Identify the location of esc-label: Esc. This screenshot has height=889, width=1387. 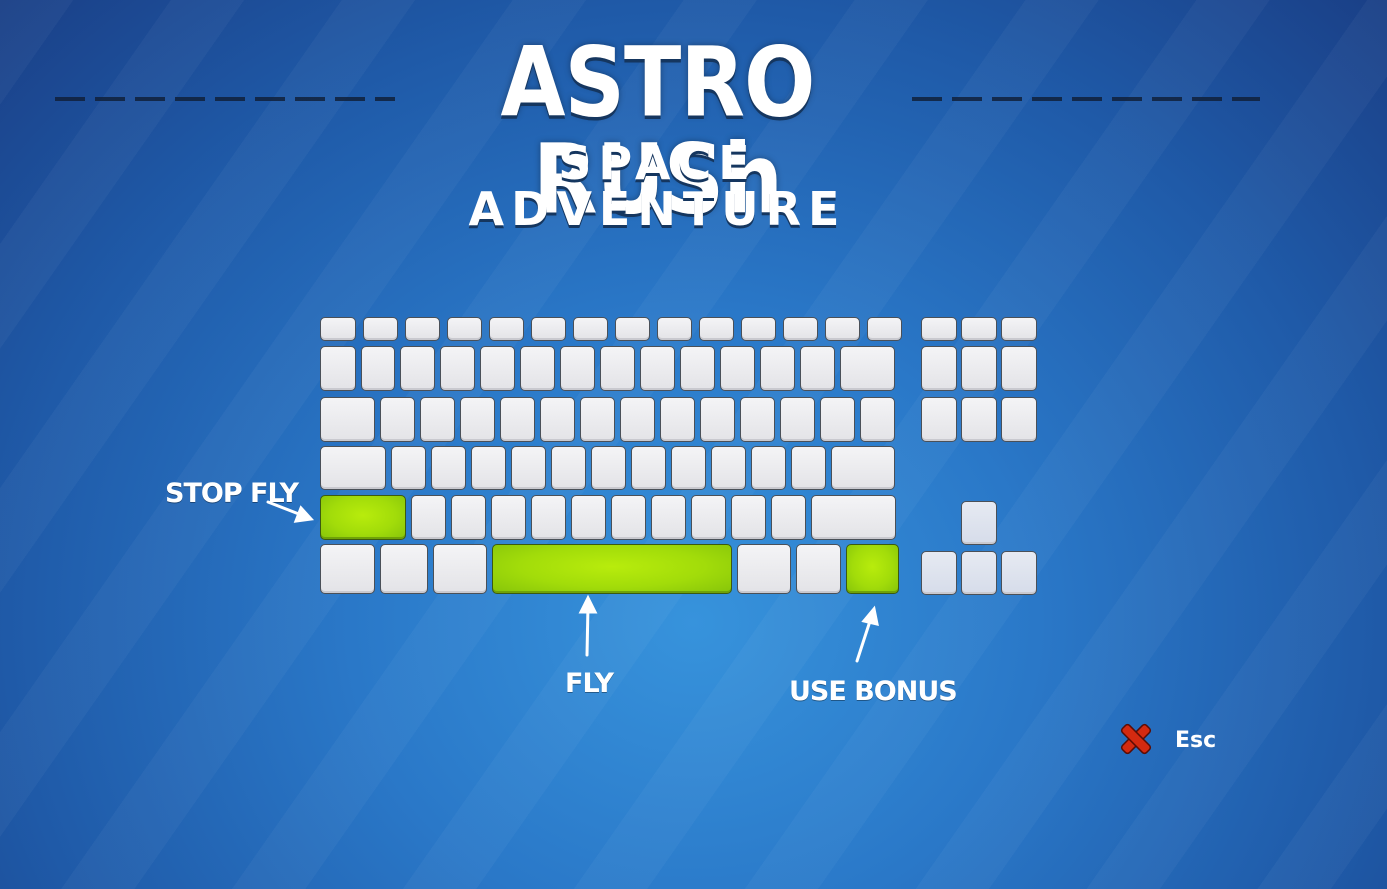
(1195, 740).